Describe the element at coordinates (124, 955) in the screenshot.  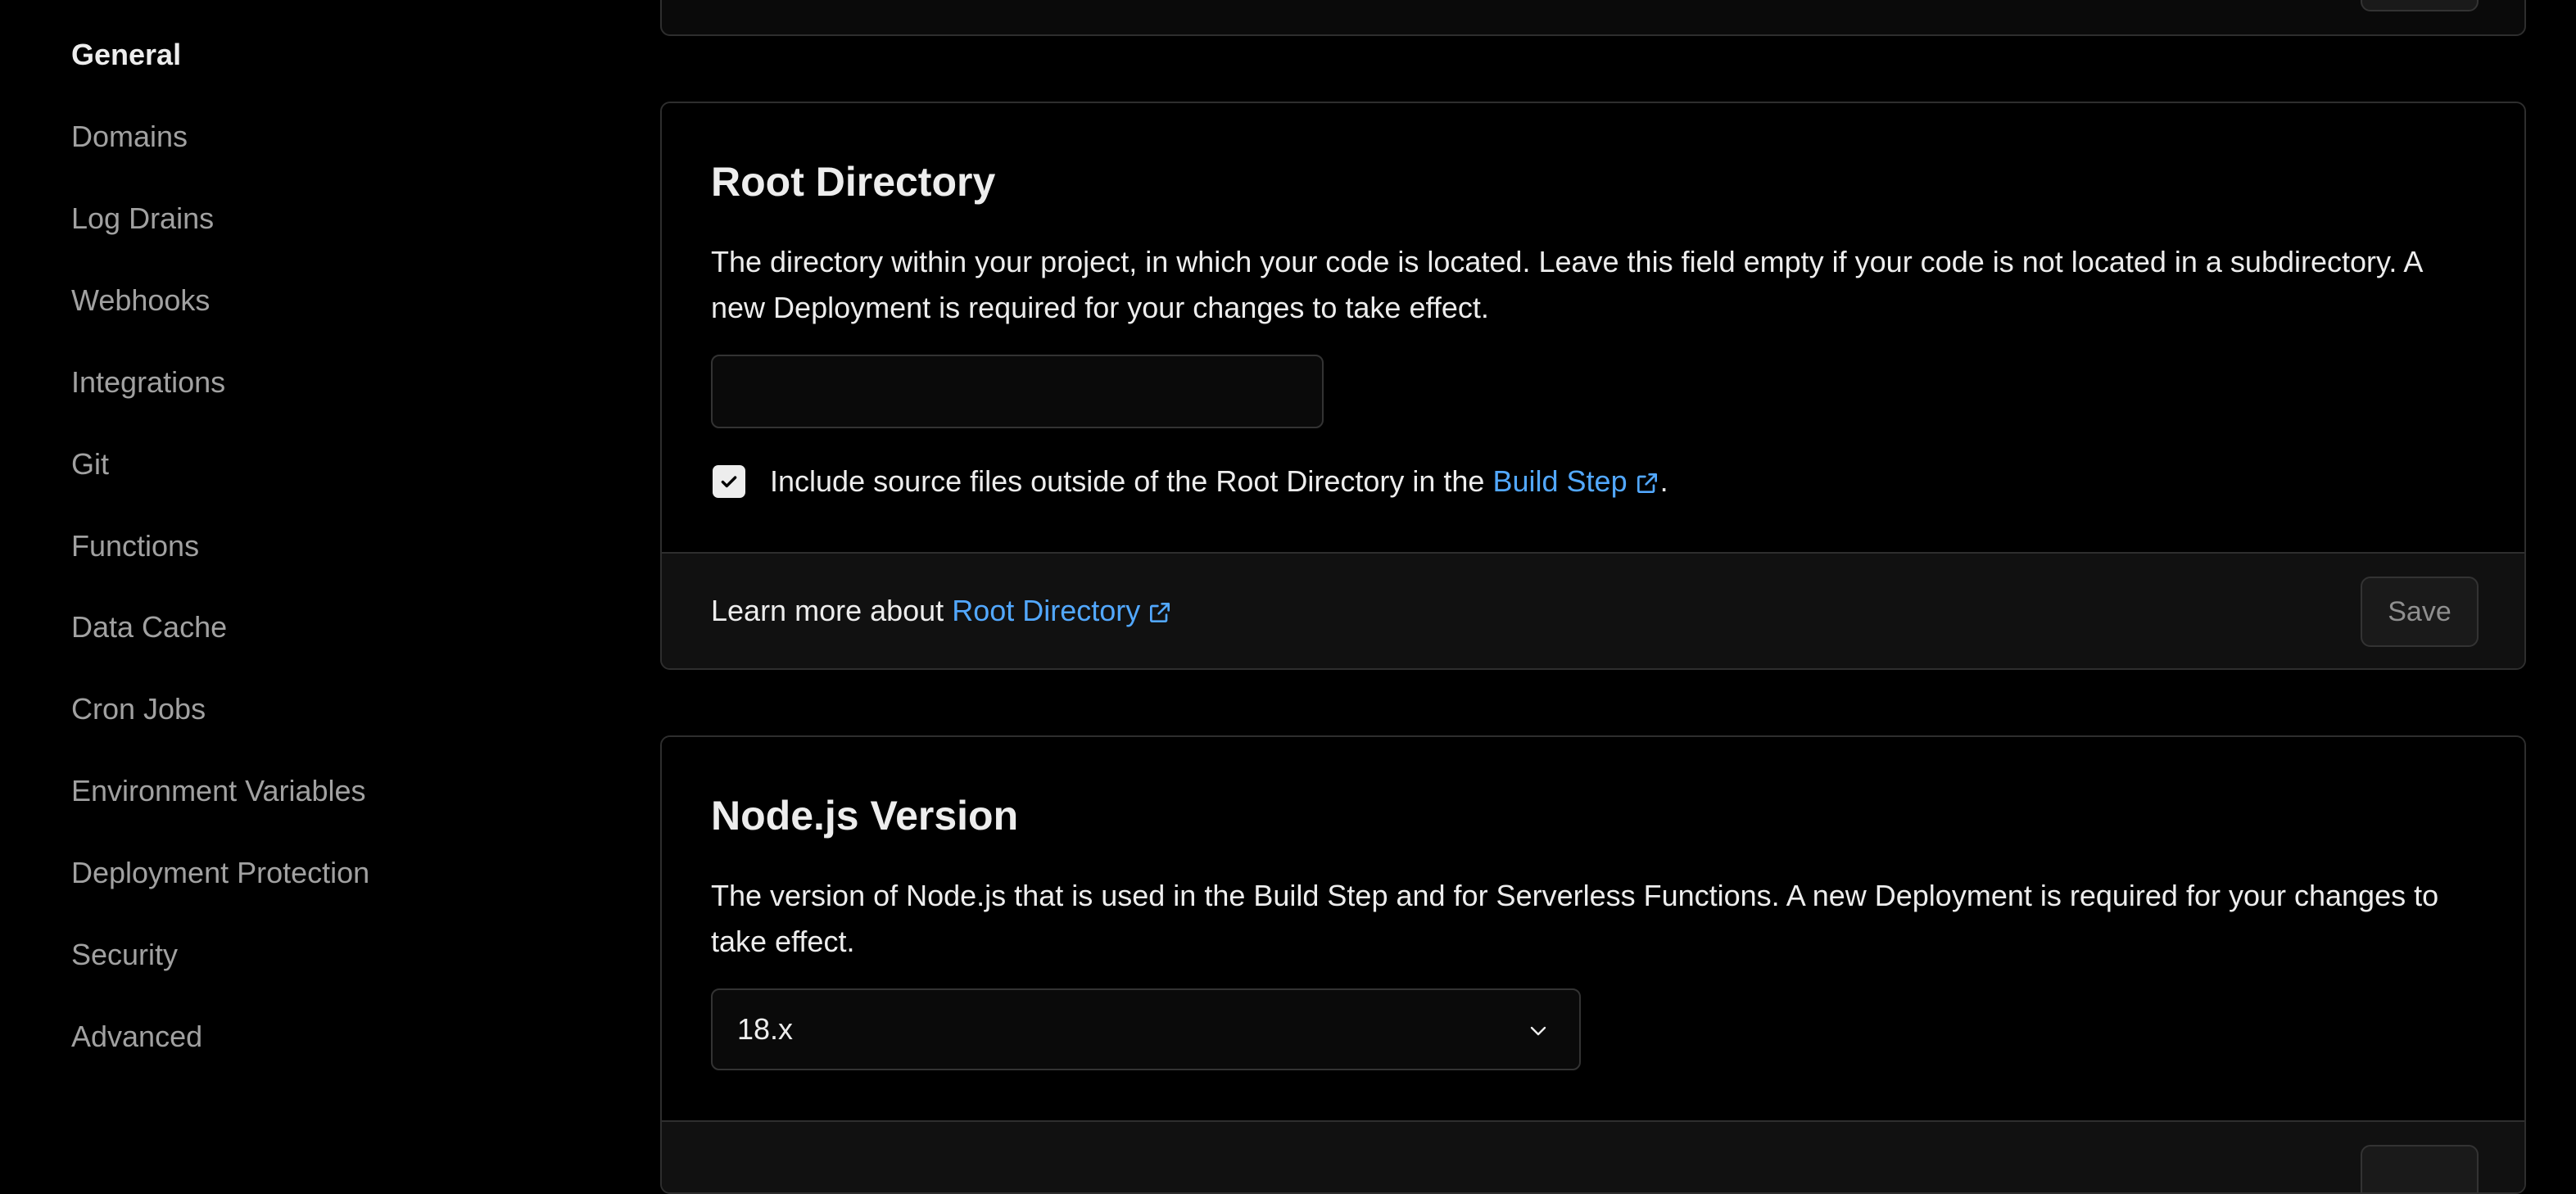
I see `sidebar-item-security: Security` at that location.